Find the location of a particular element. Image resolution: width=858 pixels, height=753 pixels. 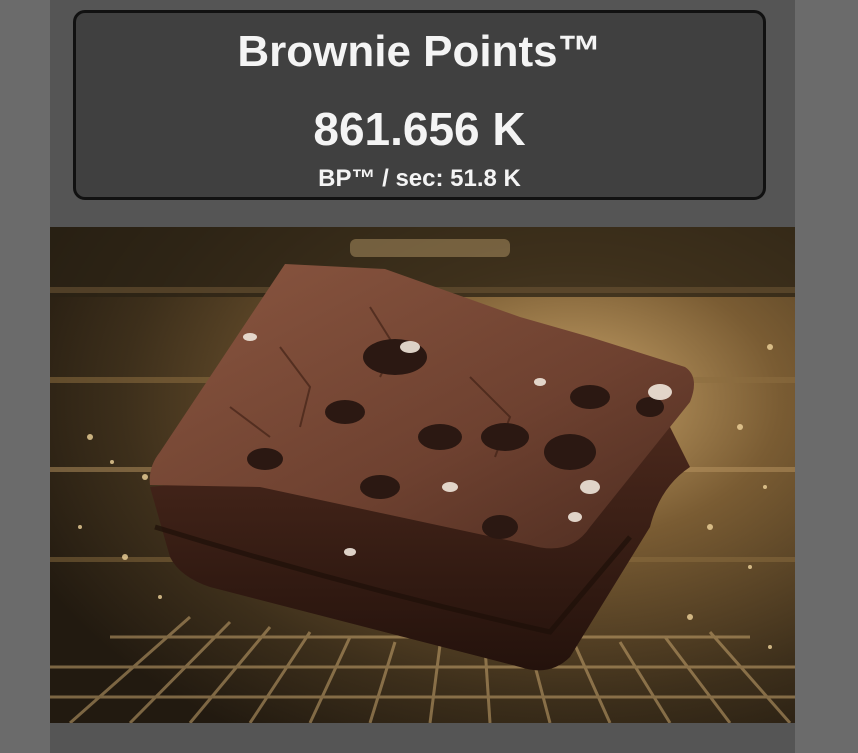

points-per-second: BP™ / sec: 51.8 K is located at coordinates (419, 179).